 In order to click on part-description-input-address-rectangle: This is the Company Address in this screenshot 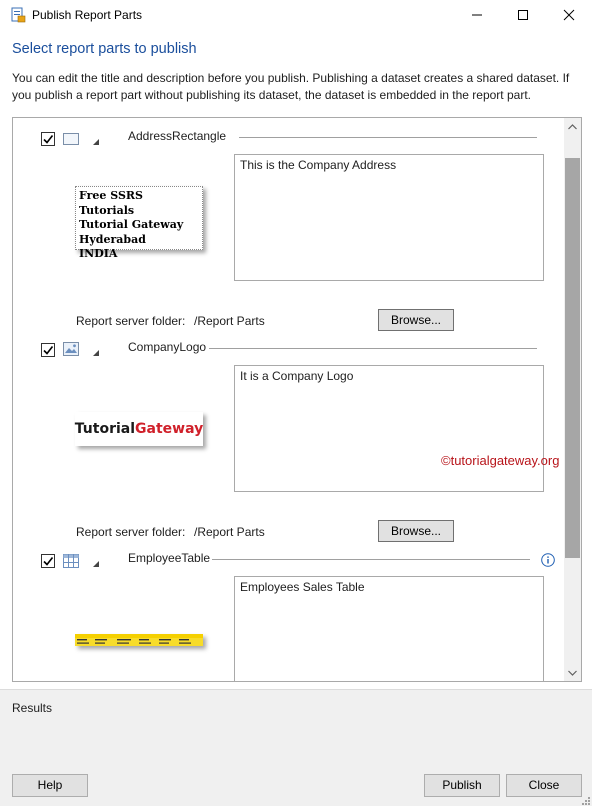, I will do `click(389, 217)`.